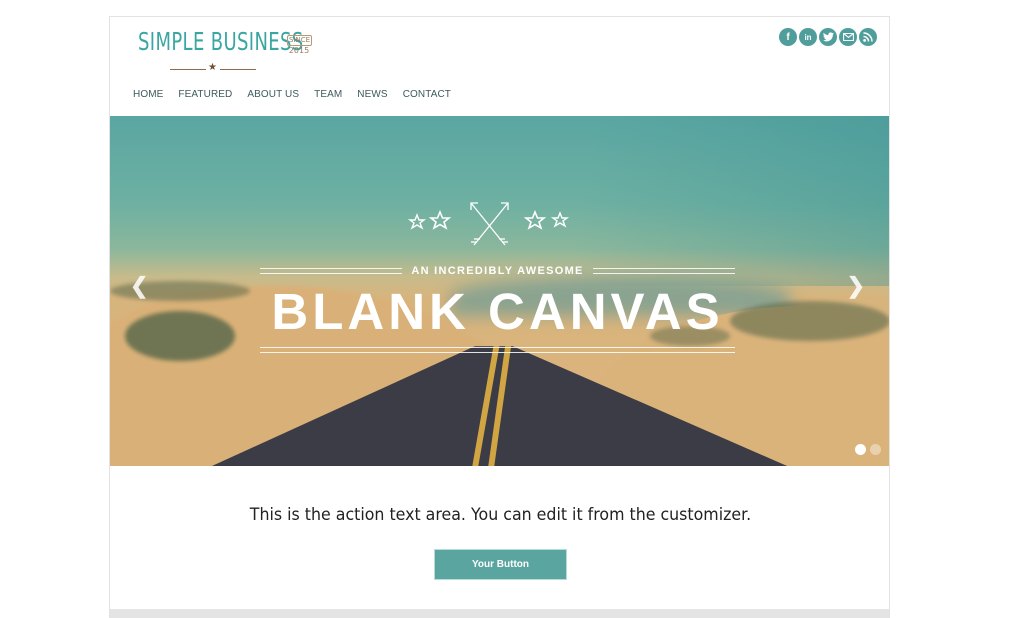 This screenshot has height=618, width=1024. I want to click on chevron-left-icon: ❮, so click(139, 286).